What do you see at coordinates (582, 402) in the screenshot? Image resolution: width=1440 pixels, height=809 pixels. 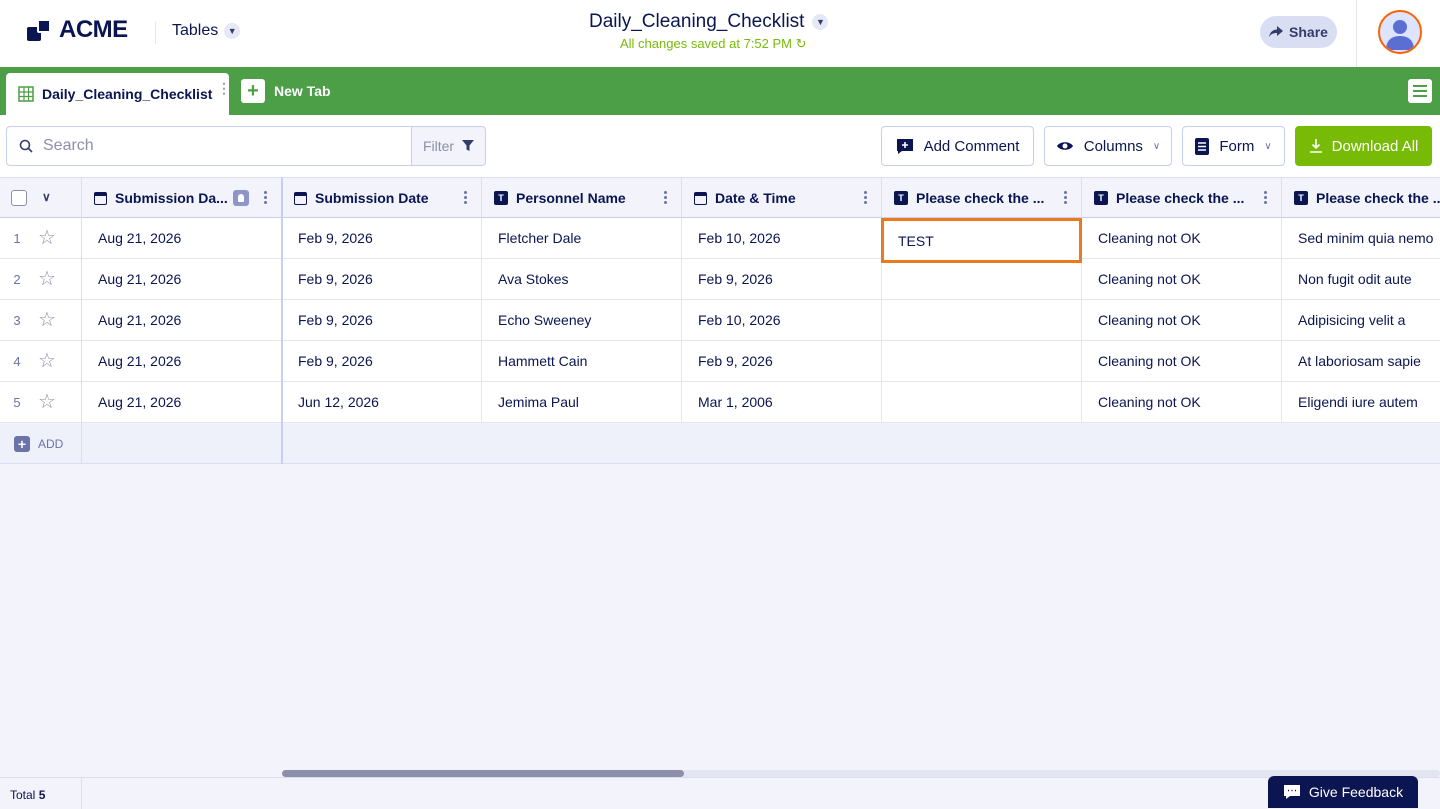 I see `table-cell: Jemima Paul` at bounding box center [582, 402].